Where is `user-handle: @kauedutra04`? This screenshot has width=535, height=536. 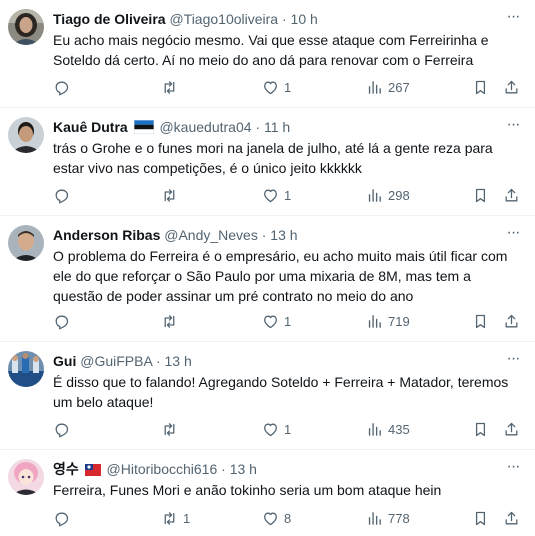 user-handle: @kauedutra04 is located at coordinates (205, 127).